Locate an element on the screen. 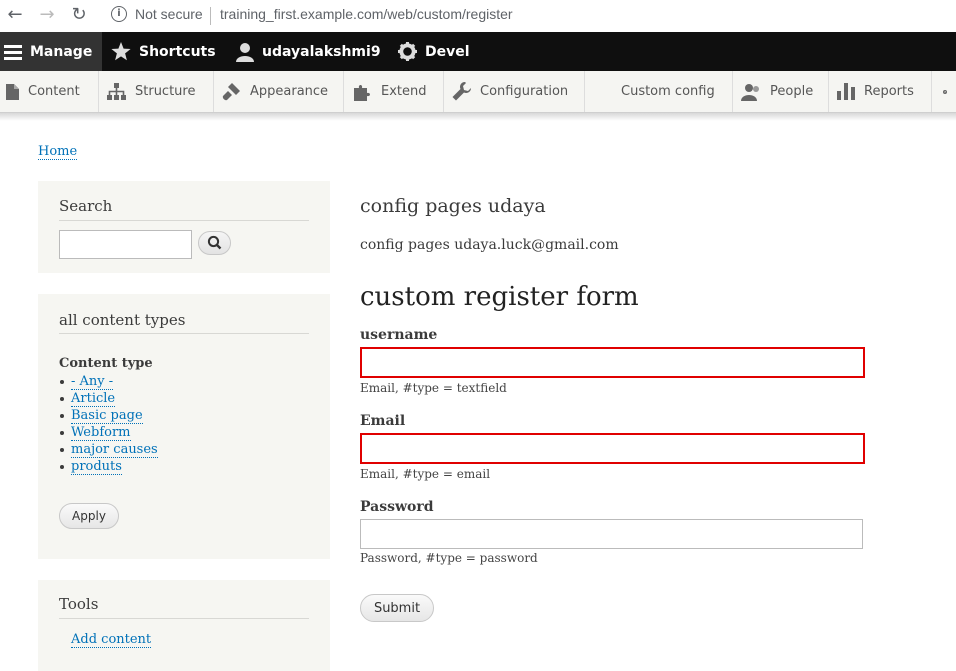  toolbar-shortcuts-label: Shortcuts is located at coordinates (177, 51).